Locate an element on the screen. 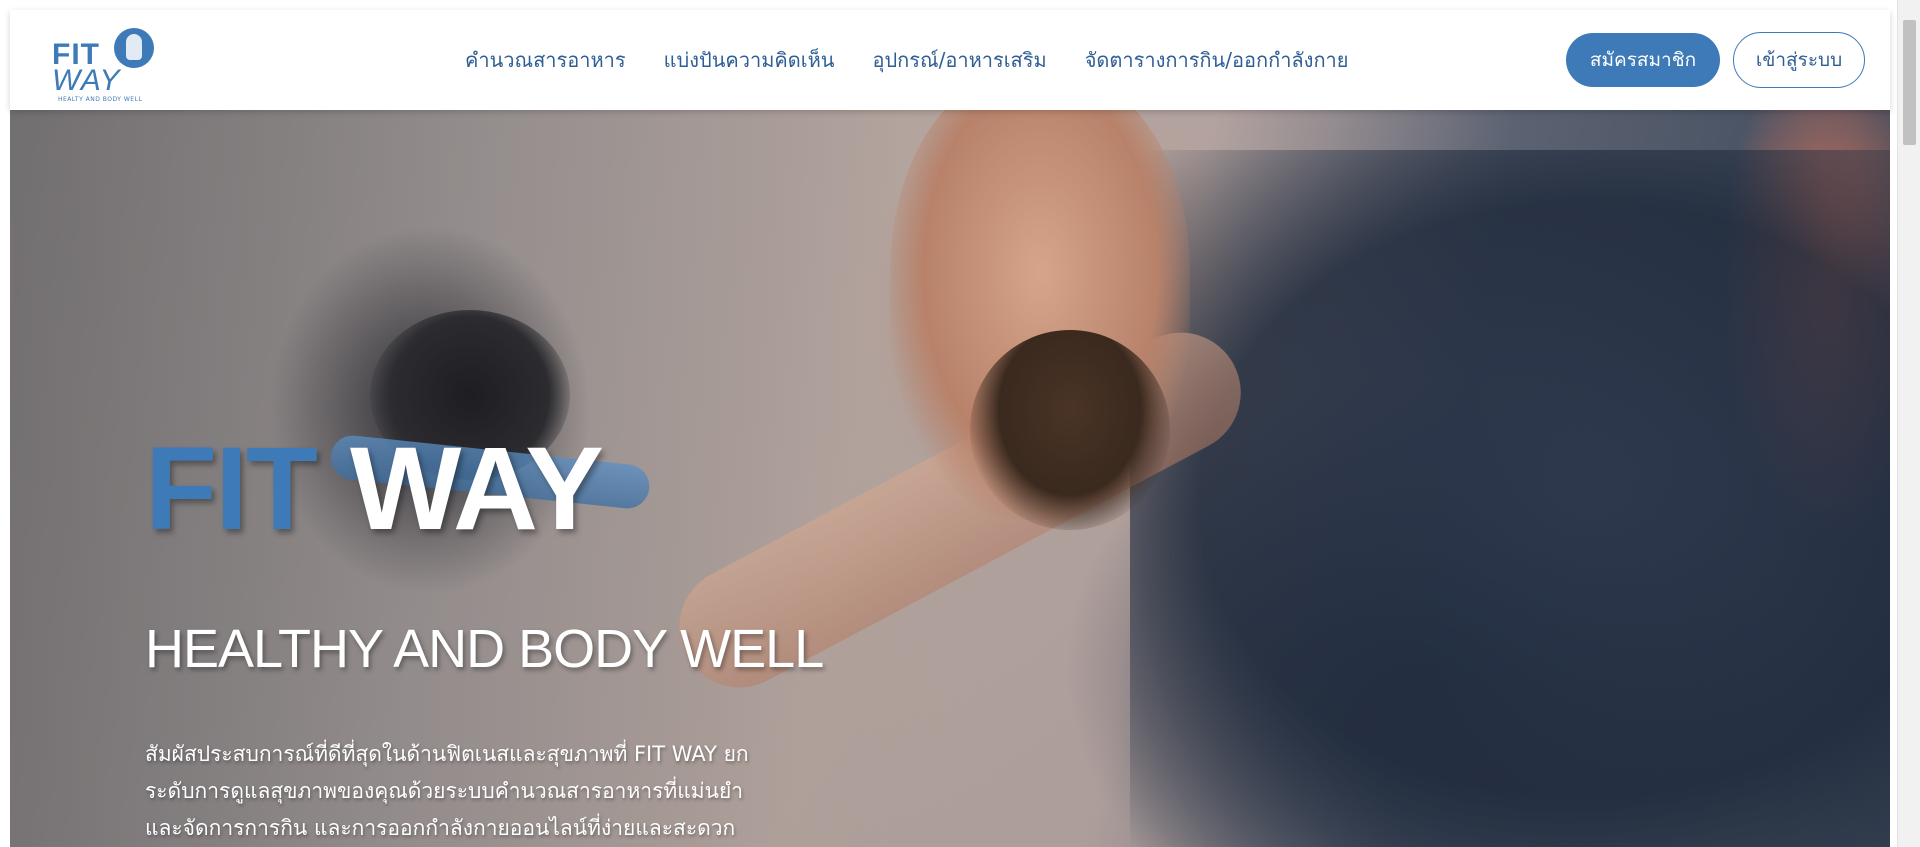 The image size is (1920, 847). nav-link-share-opinions: แบ่งปันความคิดเห็น is located at coordinates (749, 60).